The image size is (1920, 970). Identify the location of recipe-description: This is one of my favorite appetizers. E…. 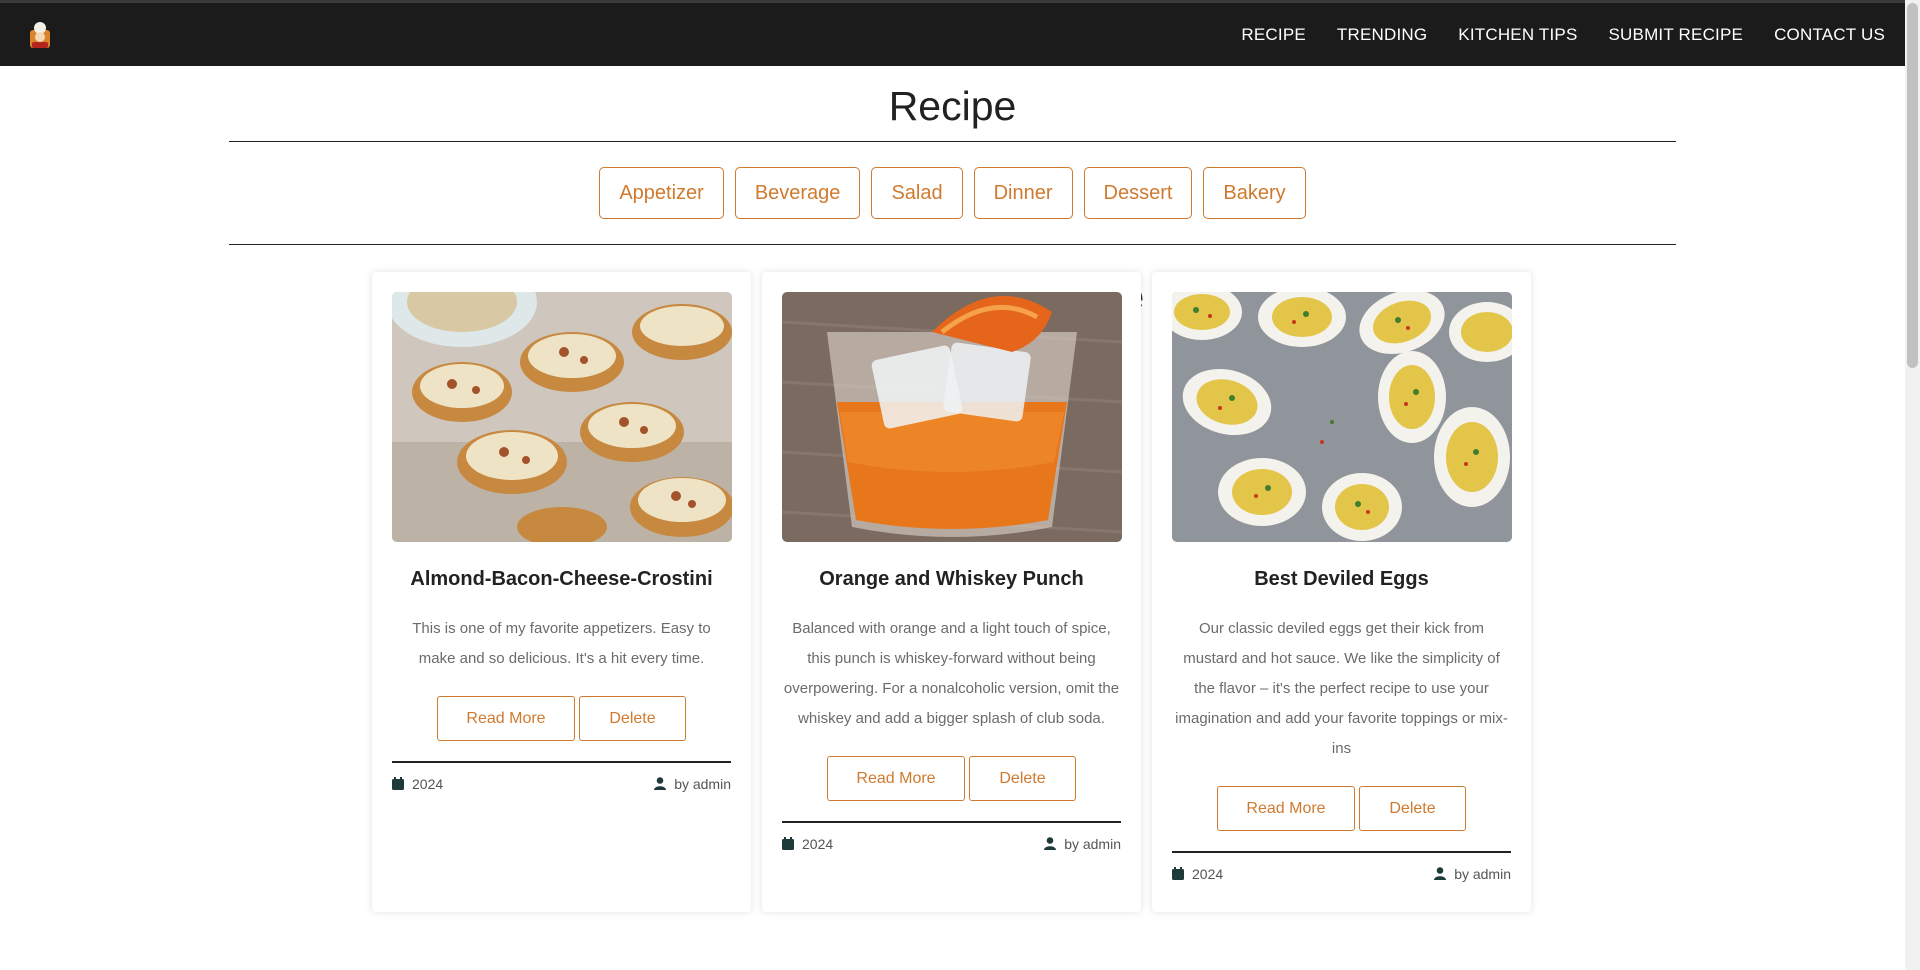
(561, 643).